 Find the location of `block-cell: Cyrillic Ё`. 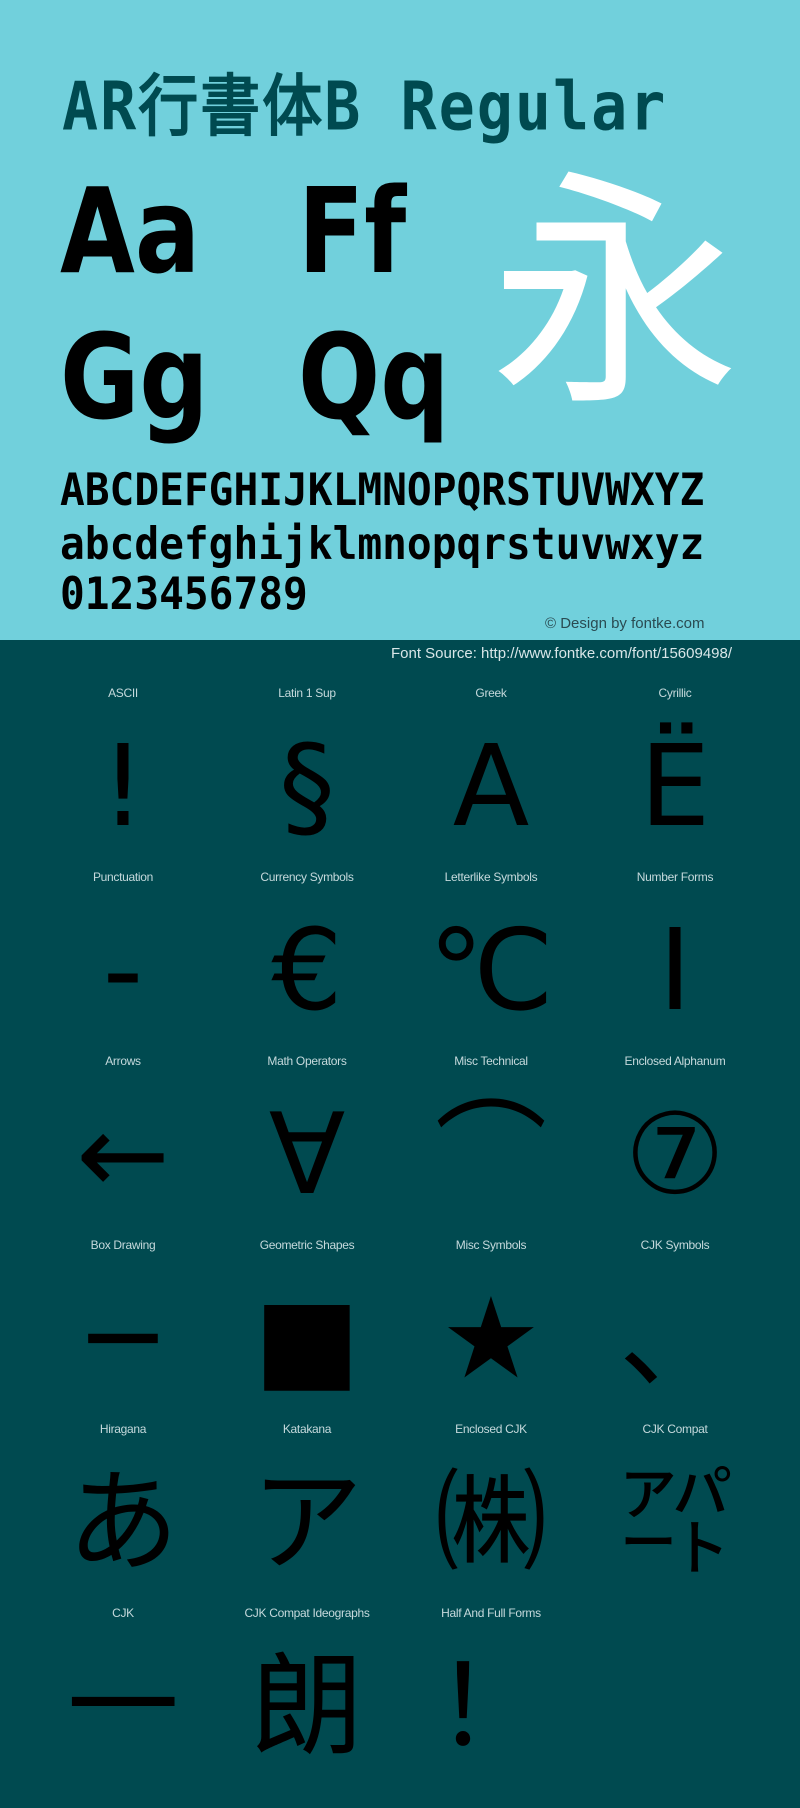

block-cell: Cyrillic Ё is located at coordinates (675, 778).